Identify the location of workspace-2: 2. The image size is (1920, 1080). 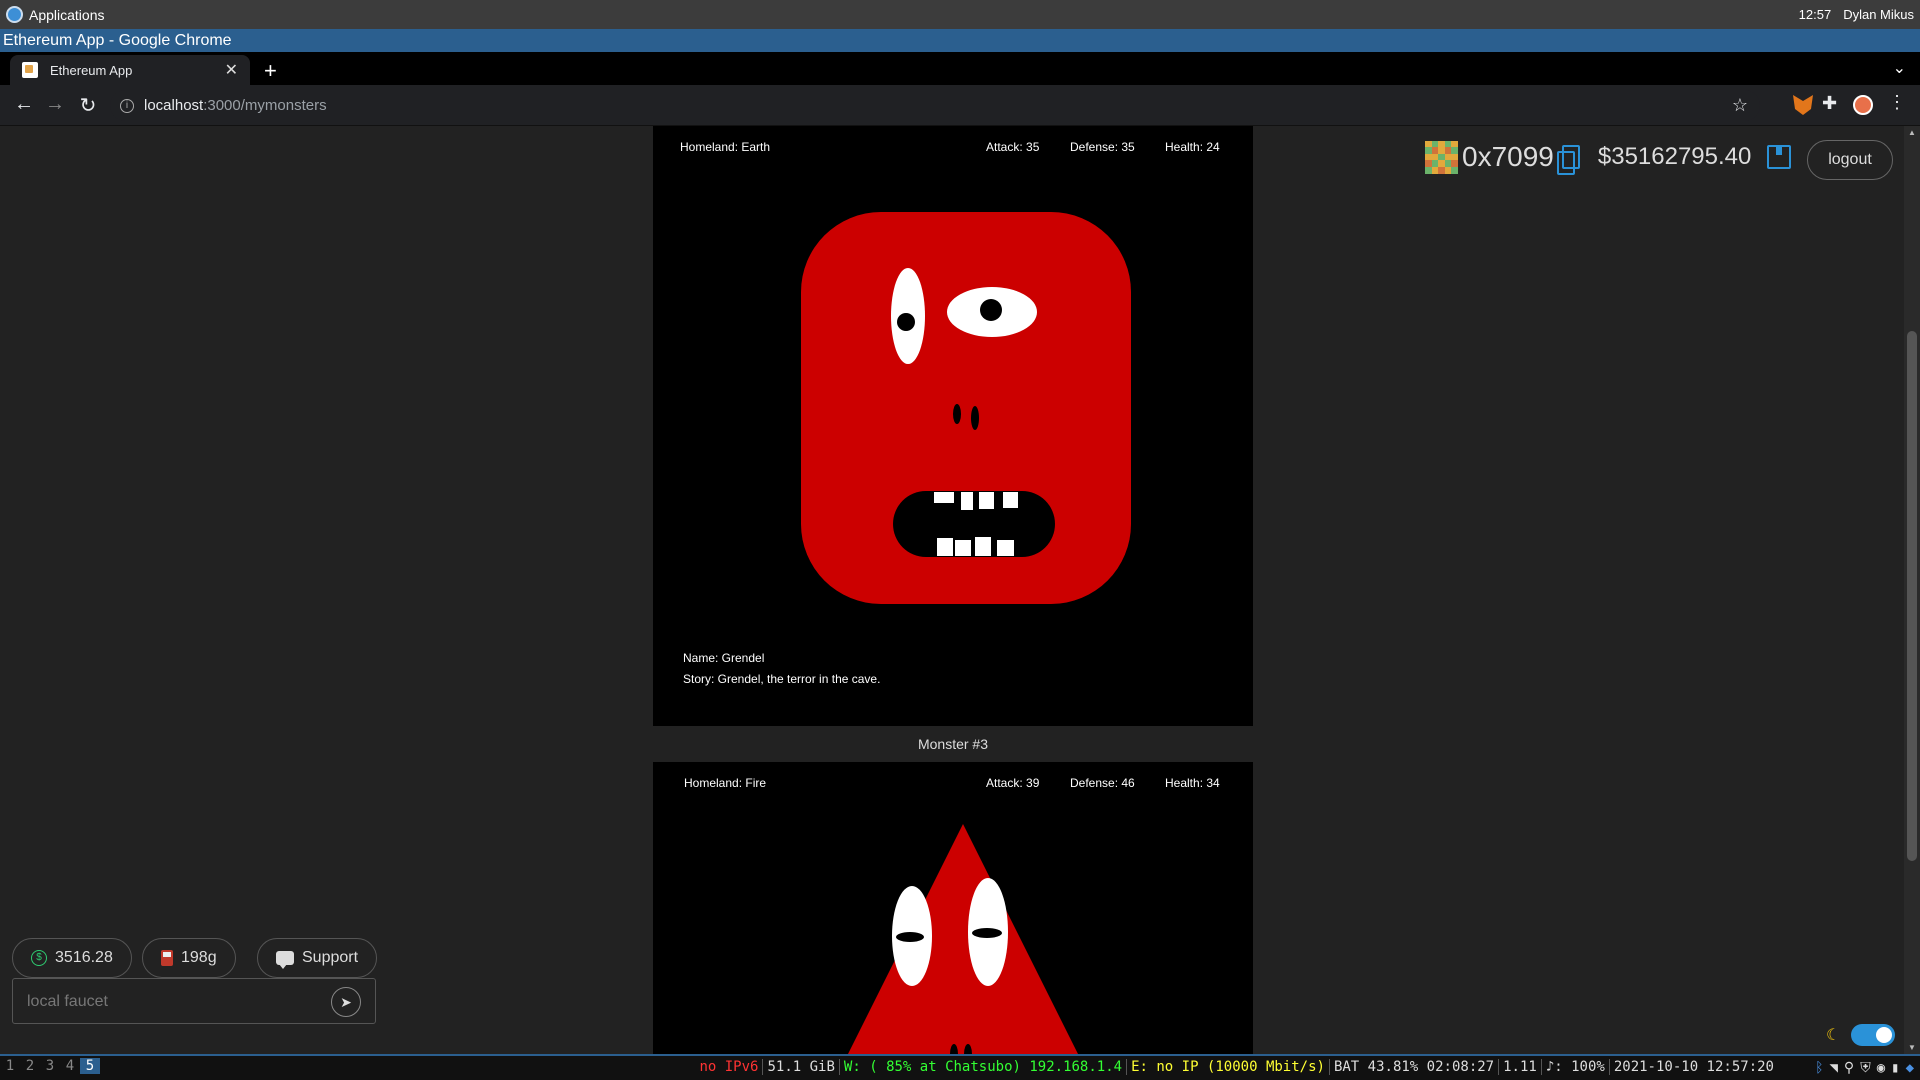
(30, 1066).